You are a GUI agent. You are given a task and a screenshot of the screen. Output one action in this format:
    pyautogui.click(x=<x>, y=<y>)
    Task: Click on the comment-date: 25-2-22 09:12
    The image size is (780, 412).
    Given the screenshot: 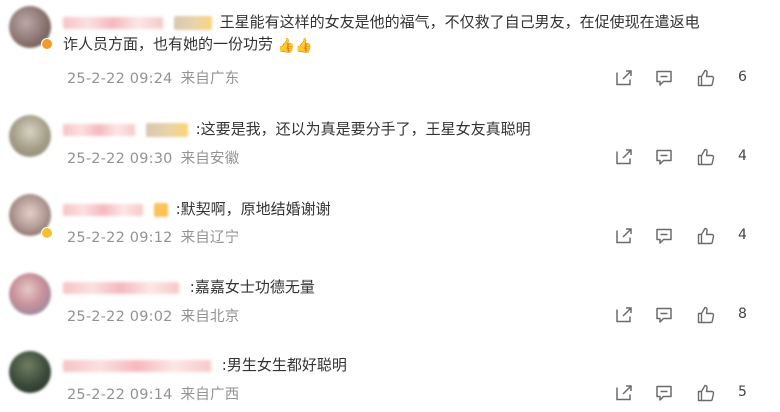 What is the action you would take?
    pyautogui.click(x=120, y=238)
    